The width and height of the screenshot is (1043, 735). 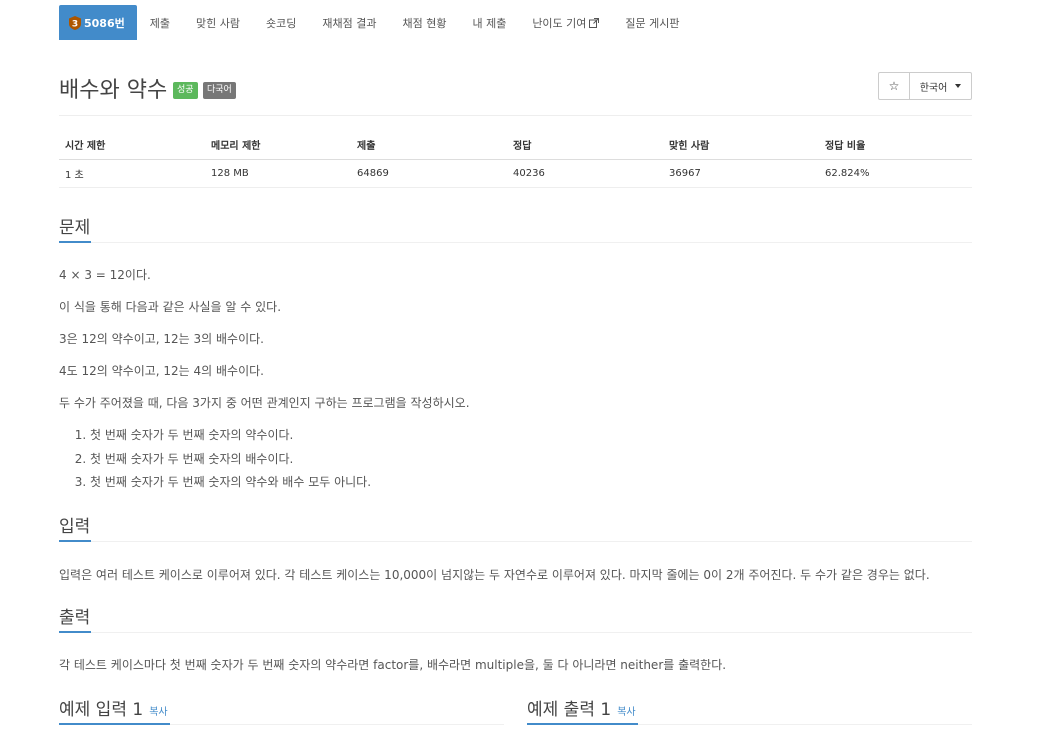 What do you see at coordinates (515, 88) in the screenshot?
I see `problem-header: 배수와 약수 성공 다국어 ☆ 한국어` at bounding box center [515, 88].